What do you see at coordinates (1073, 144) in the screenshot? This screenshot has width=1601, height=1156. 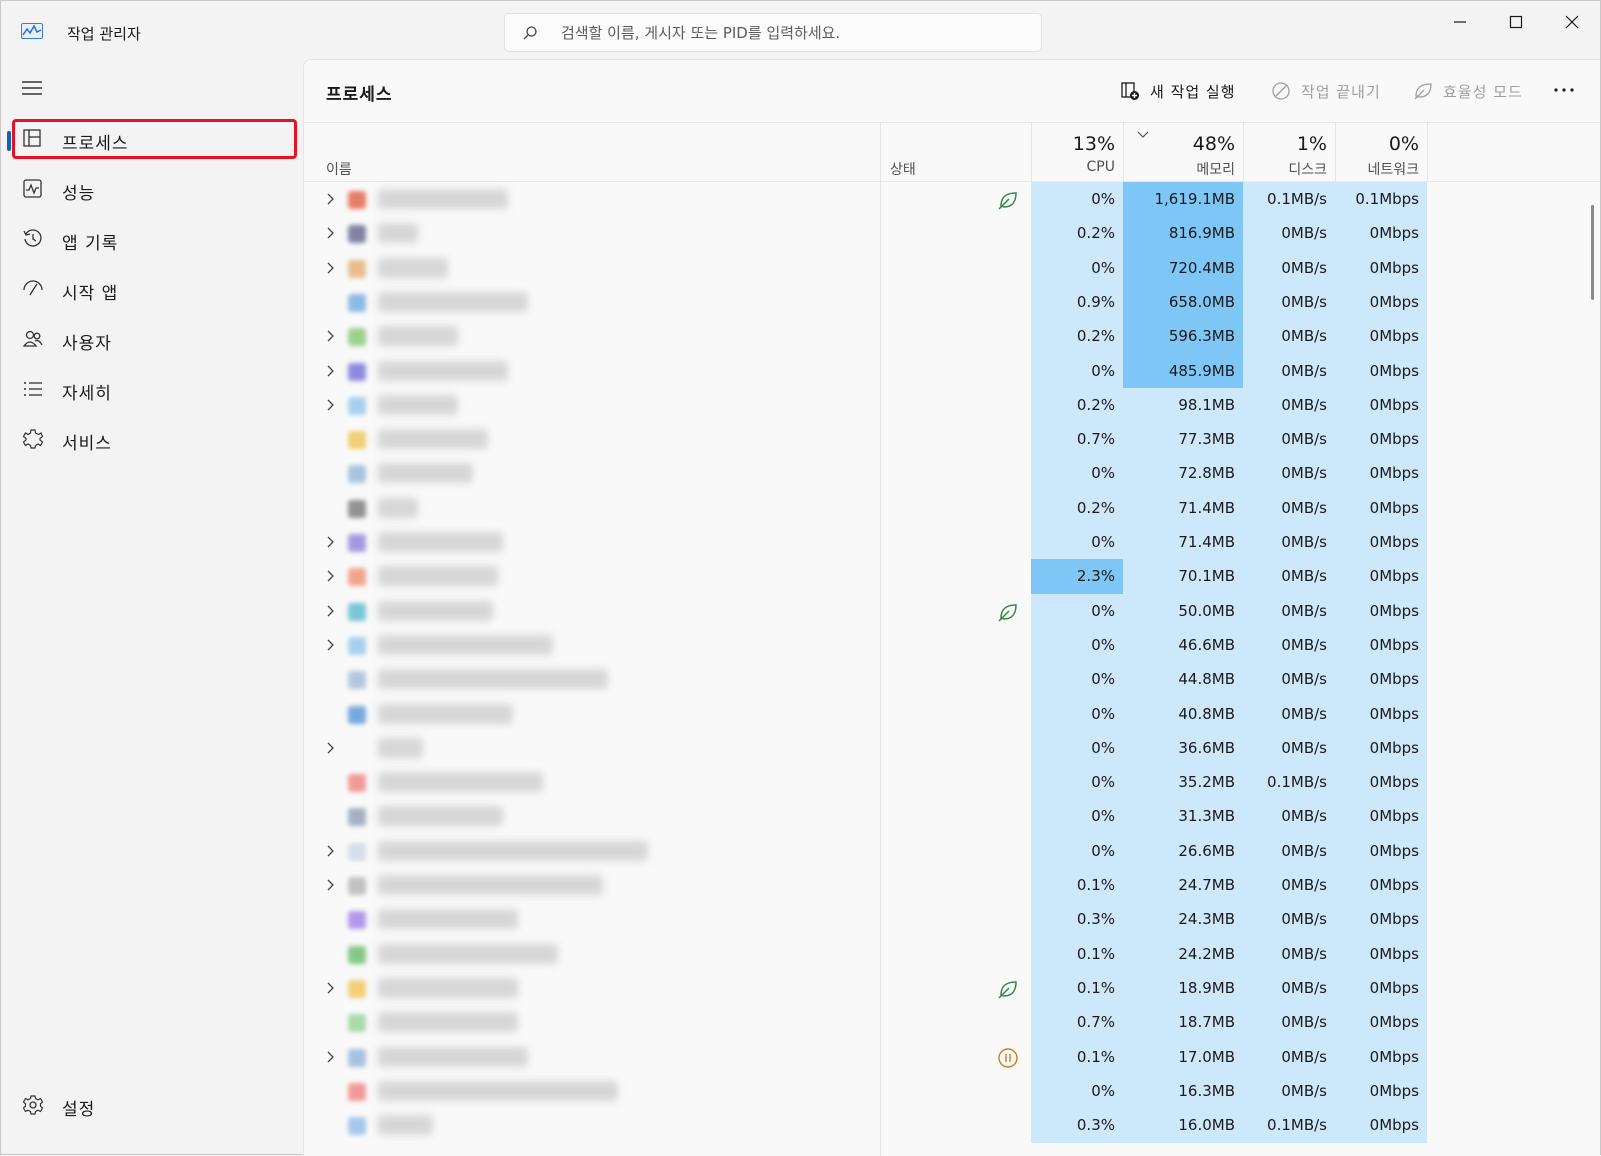 I see `column-header-cpu-percent: 13%` at bounding box center [1073, 144].